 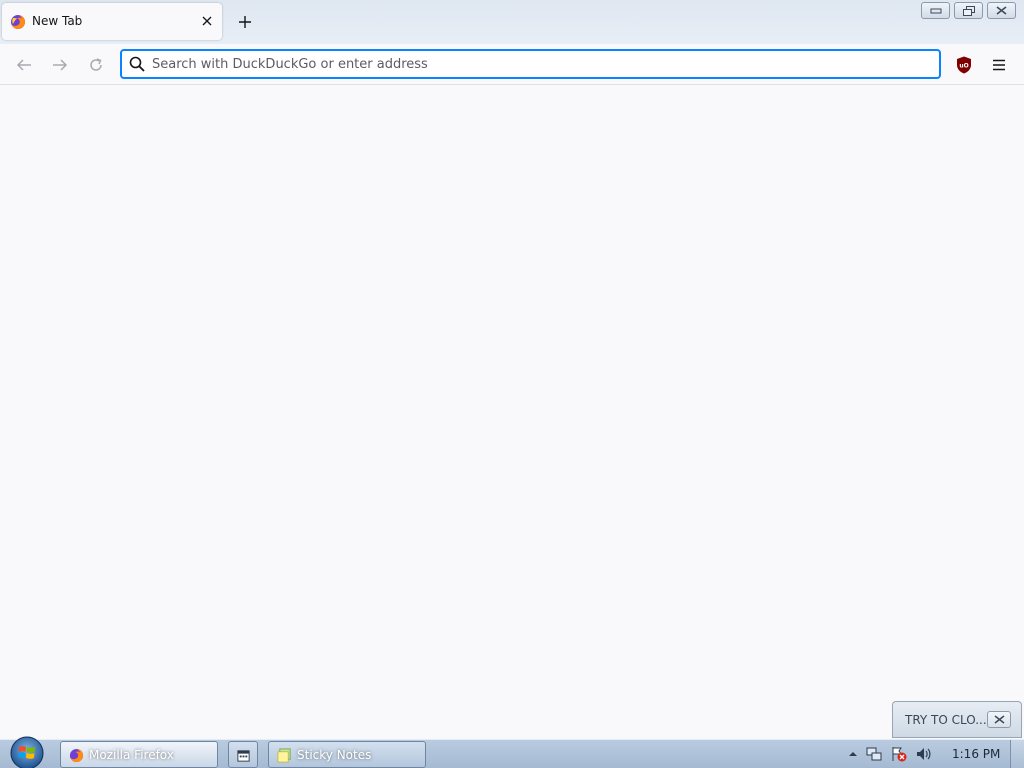 I want to click on reload-button, so click(x=96, y=65).